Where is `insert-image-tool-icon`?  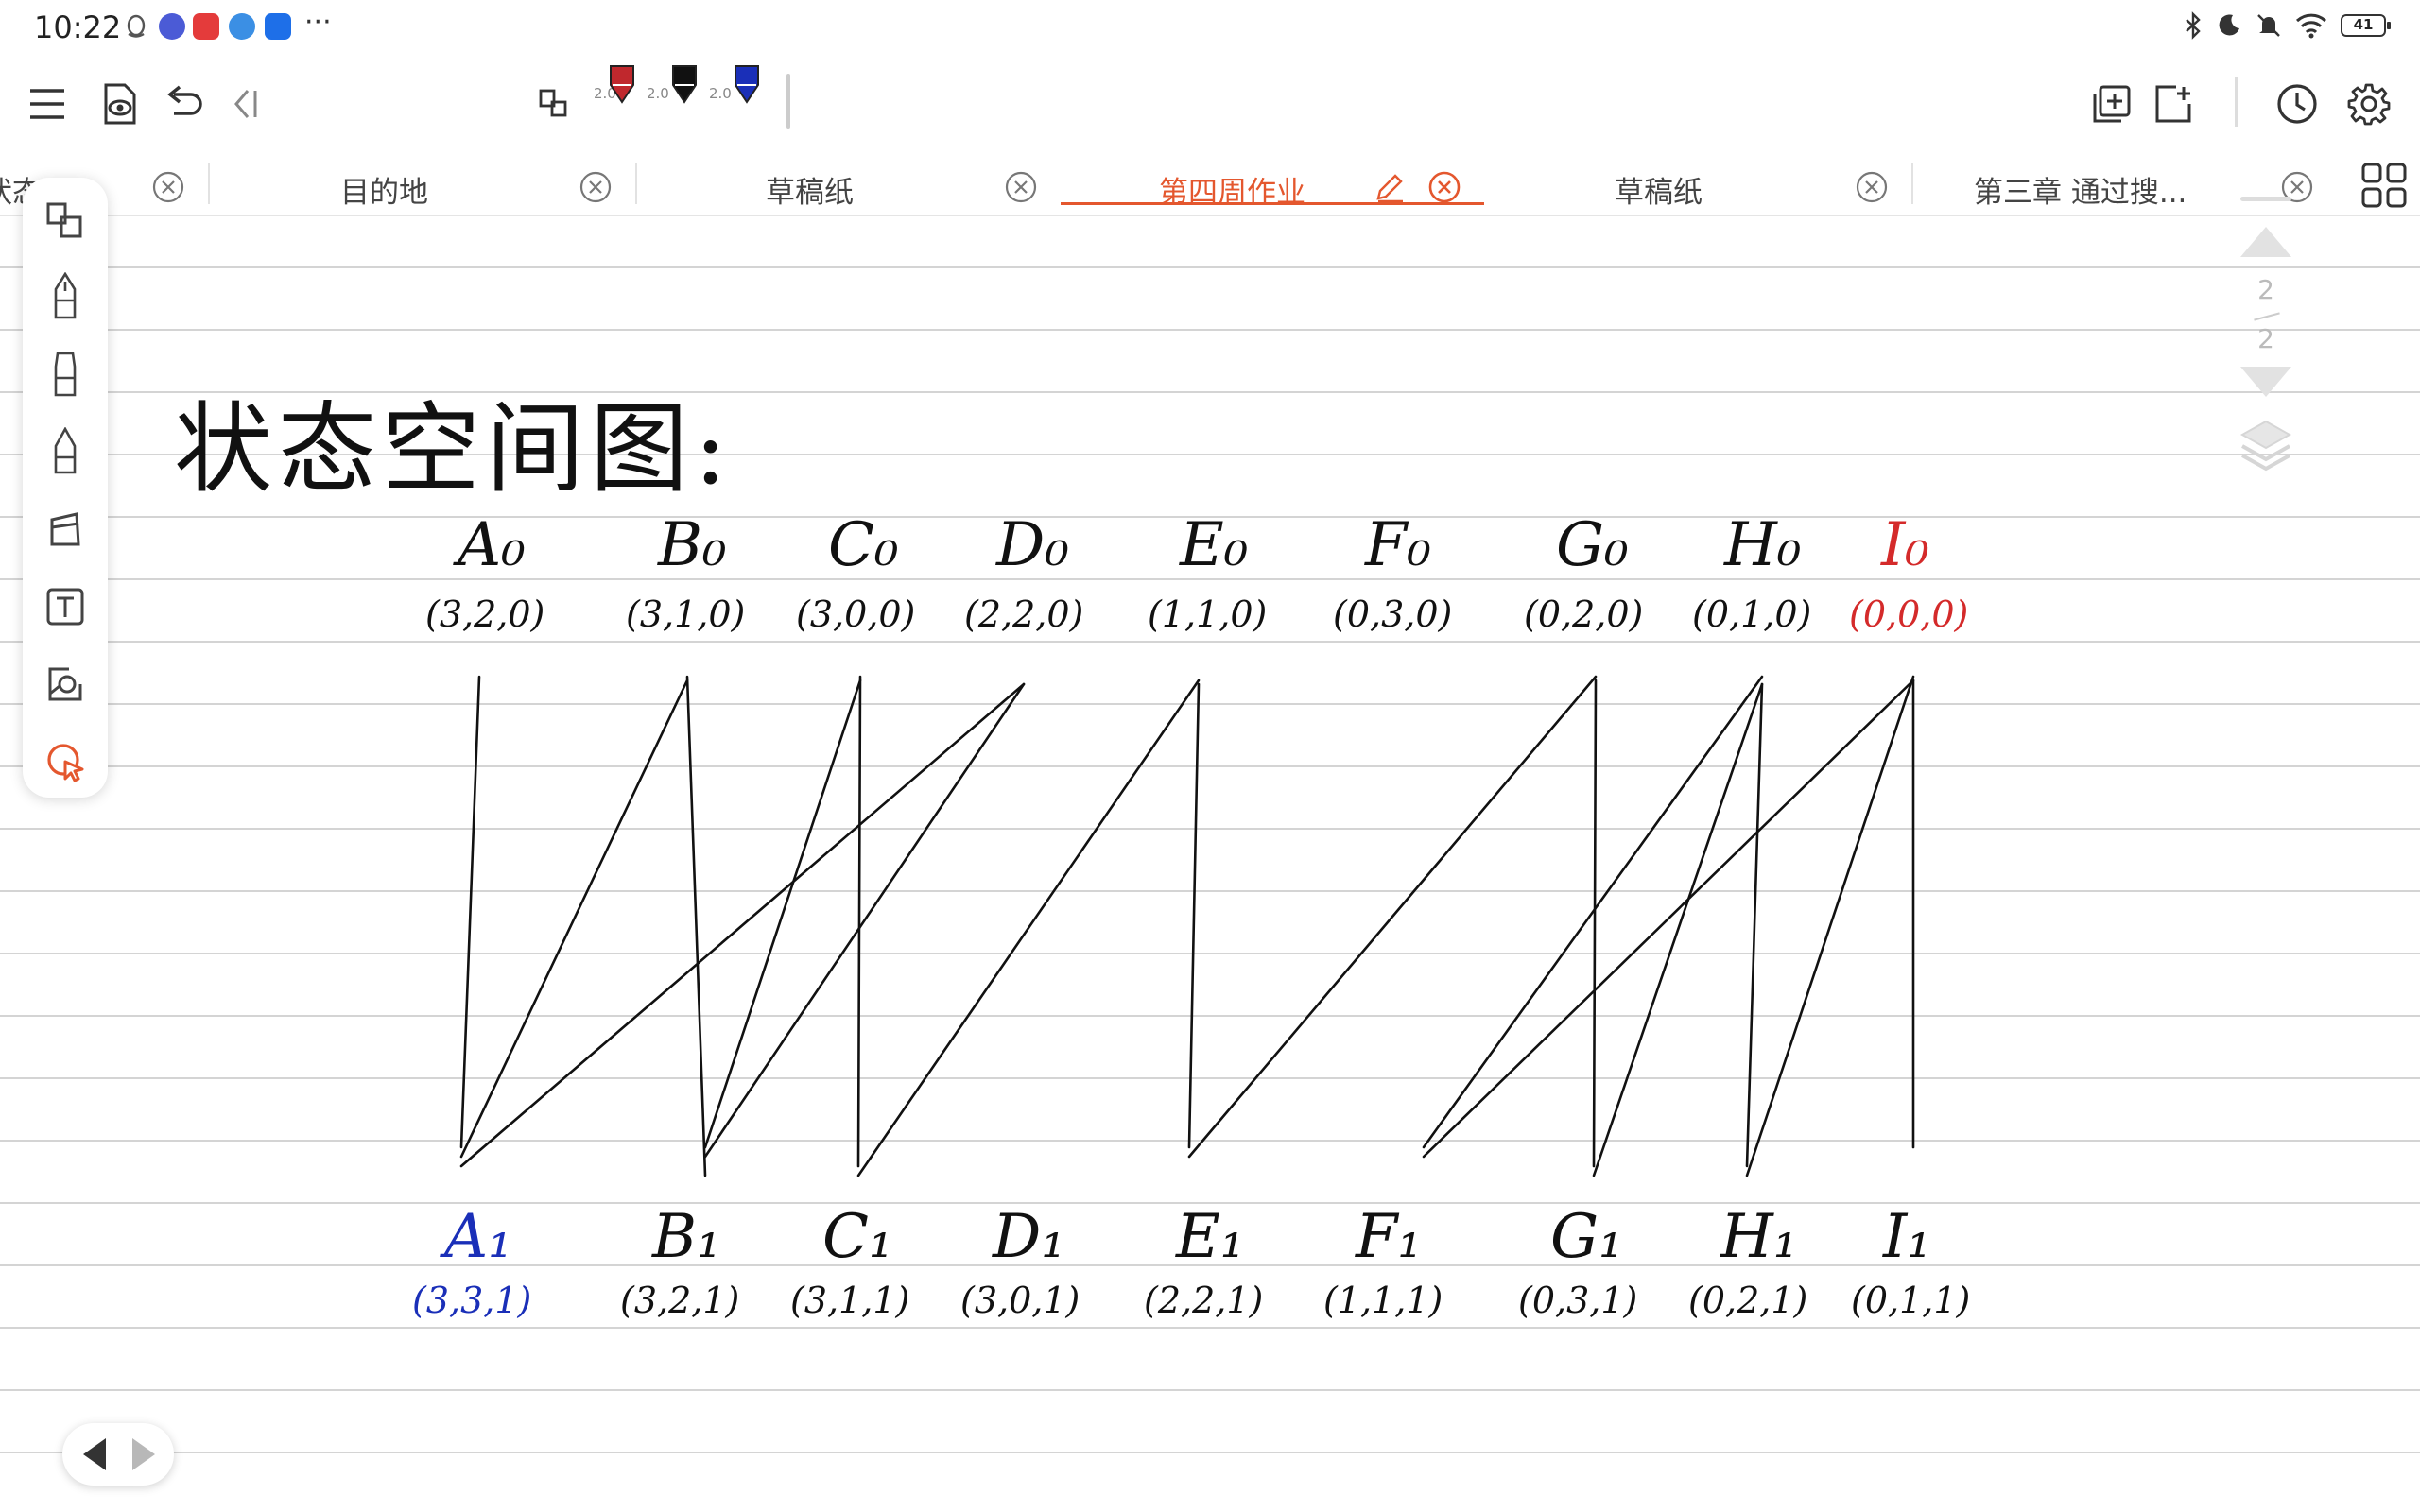 insert-image-tool-icon is located at coordinates (65, 684).